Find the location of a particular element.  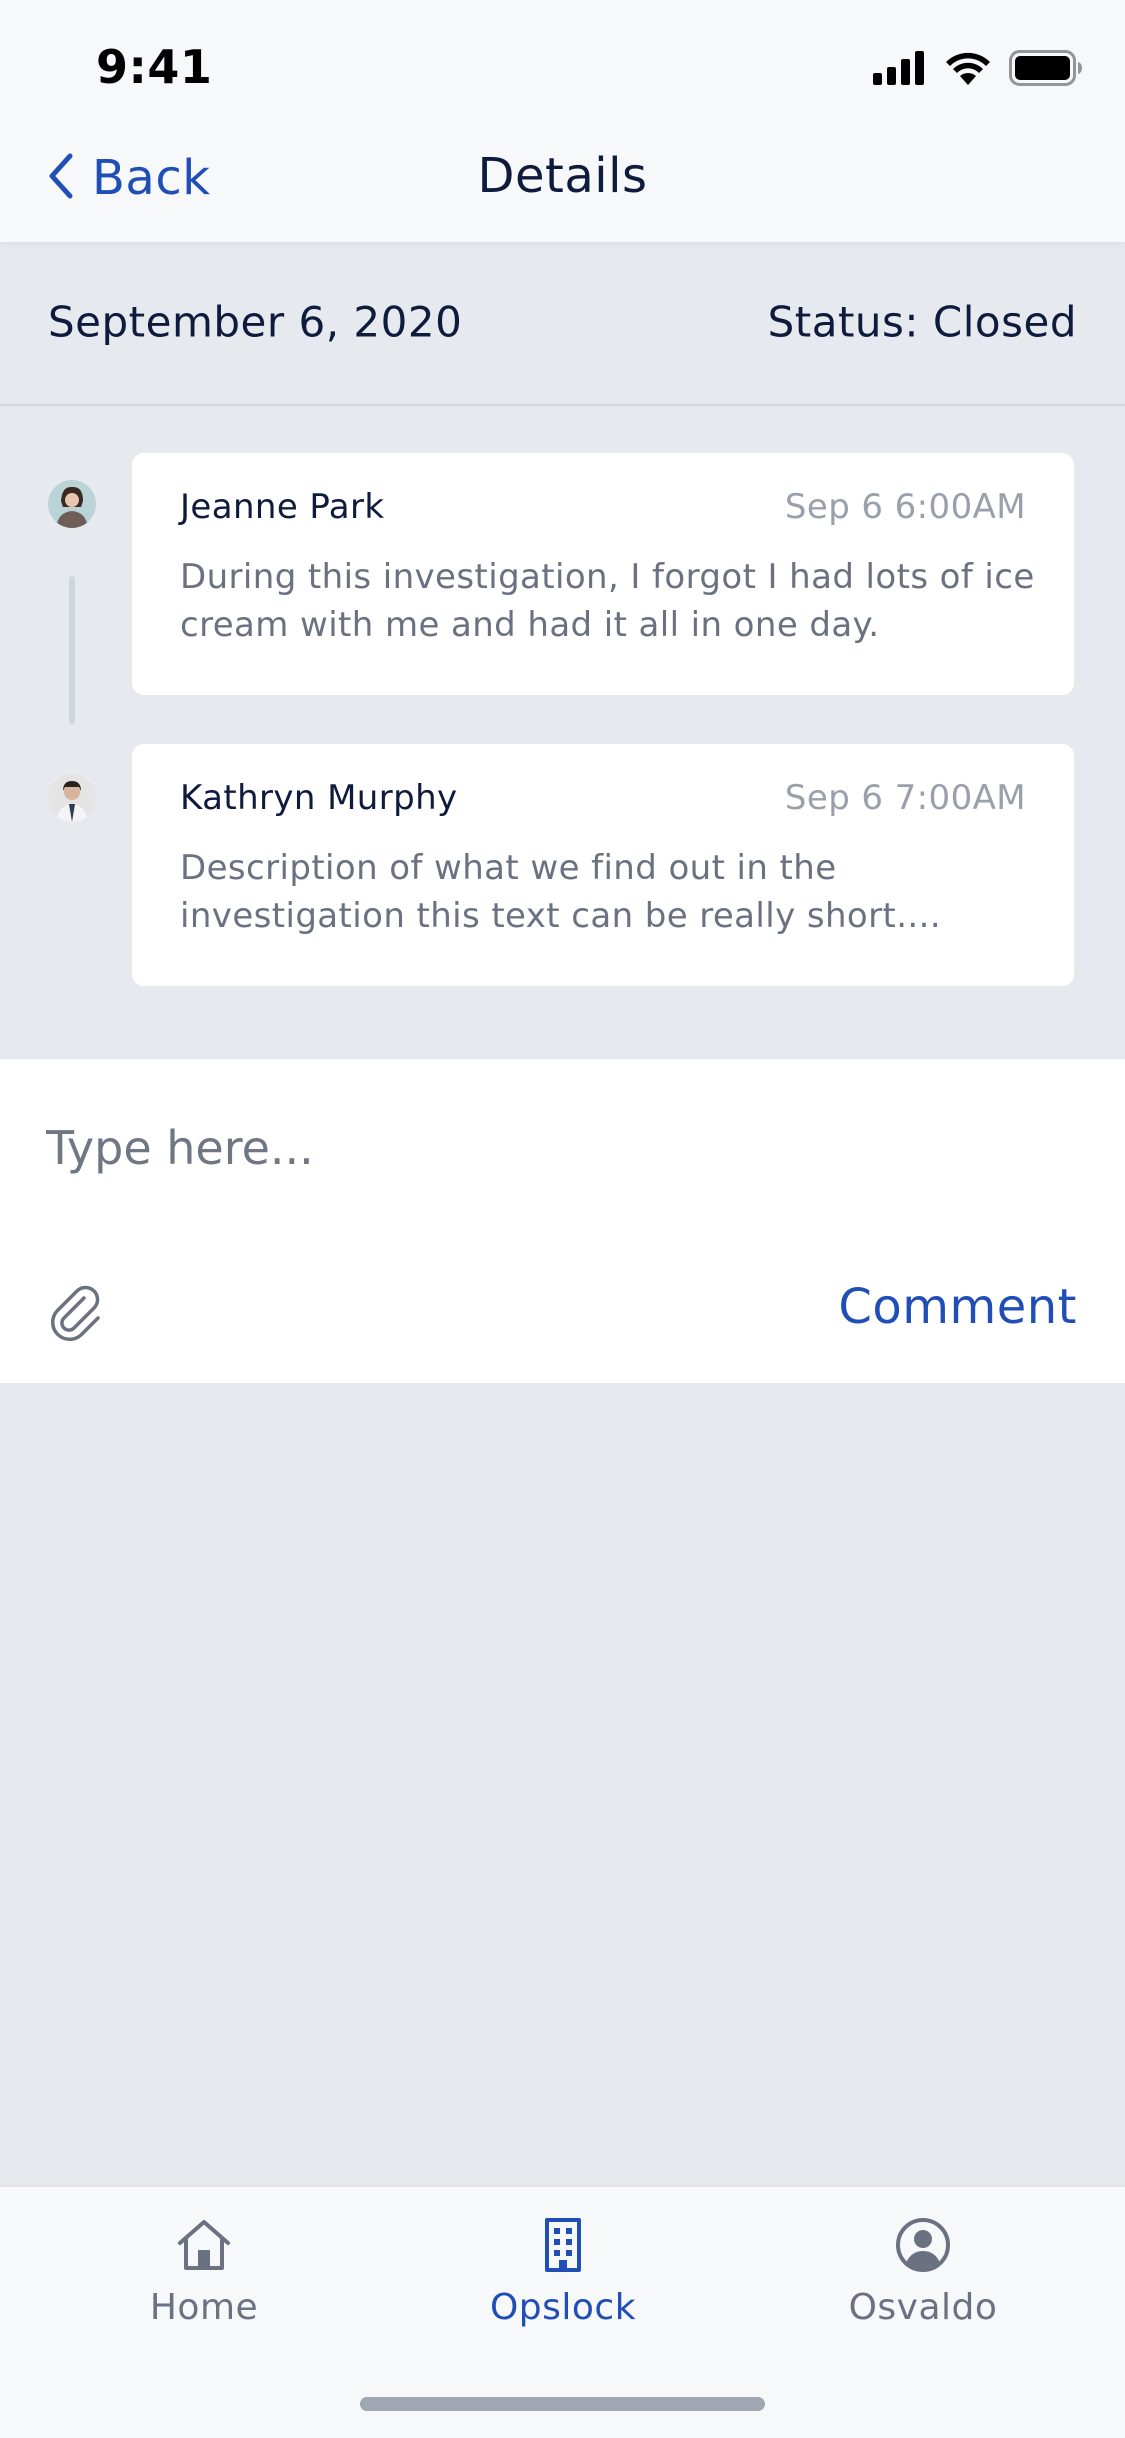

comment-author: Jeanne Park is located at coordinates (282, 507).